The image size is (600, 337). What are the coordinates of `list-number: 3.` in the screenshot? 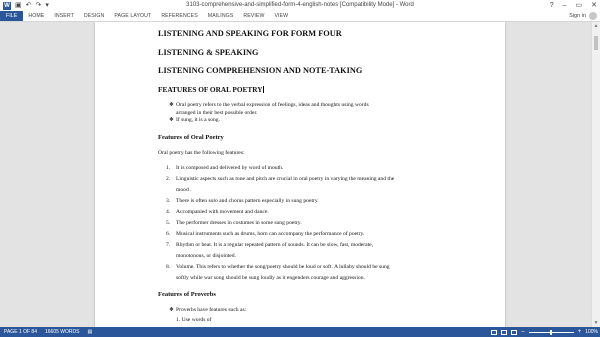 It's located at (168, 200).